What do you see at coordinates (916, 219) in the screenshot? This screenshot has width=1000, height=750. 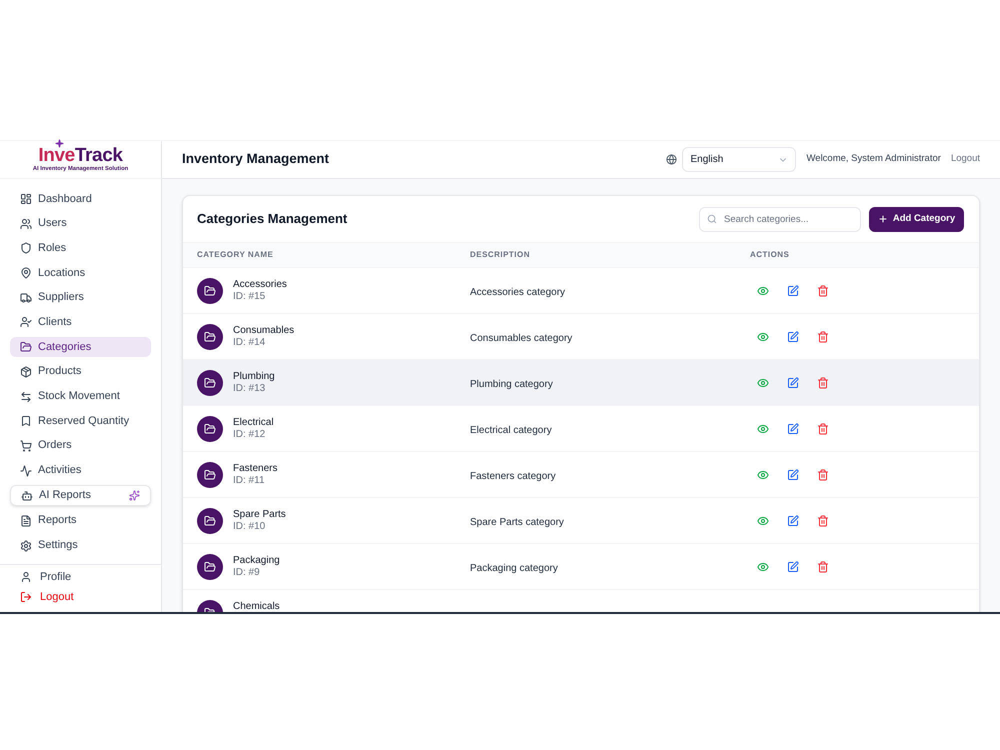 I see `add-category-button: Add Category` at bounding box center [916, 219].